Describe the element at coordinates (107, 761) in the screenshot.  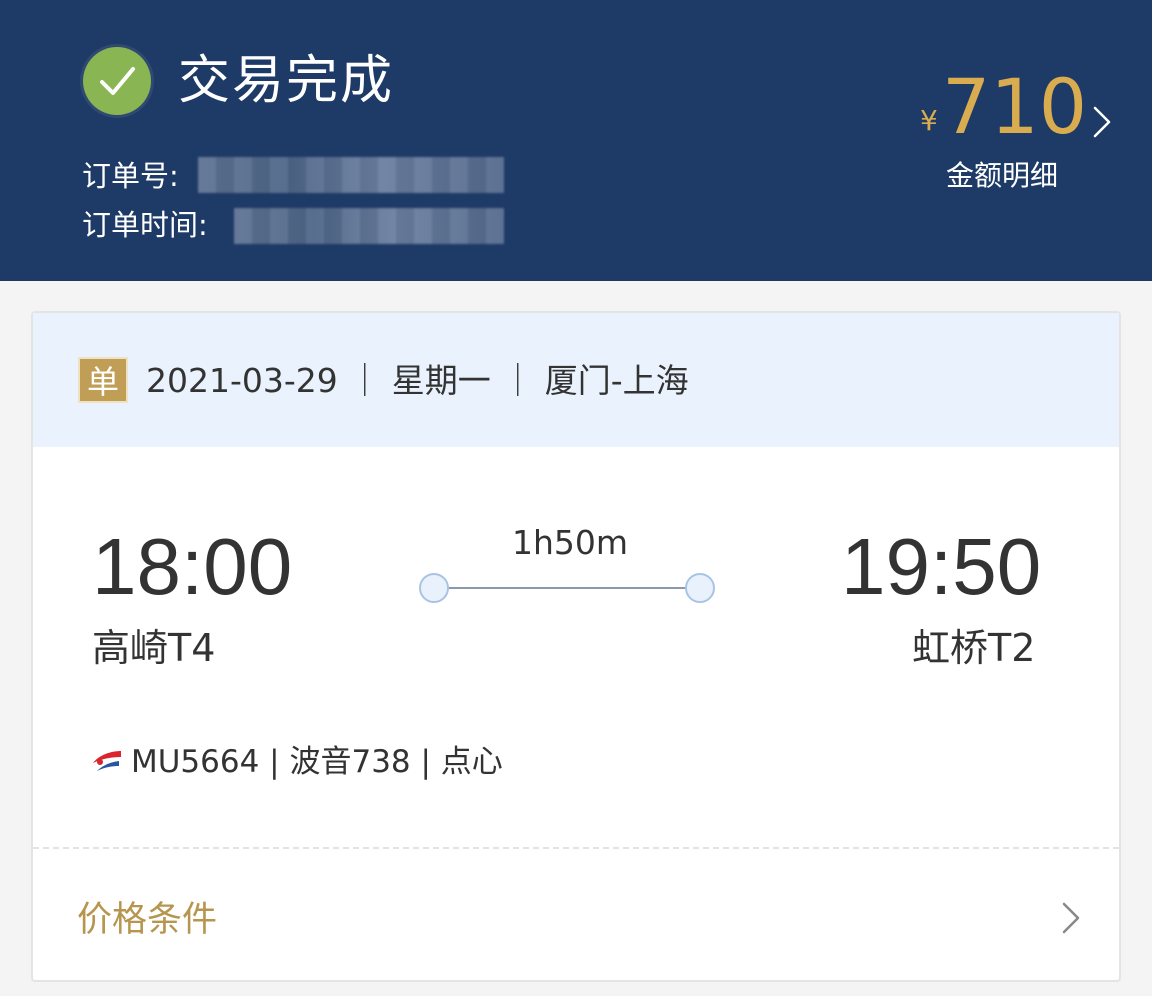
I see `china-eastern-logo-icon` at that location.